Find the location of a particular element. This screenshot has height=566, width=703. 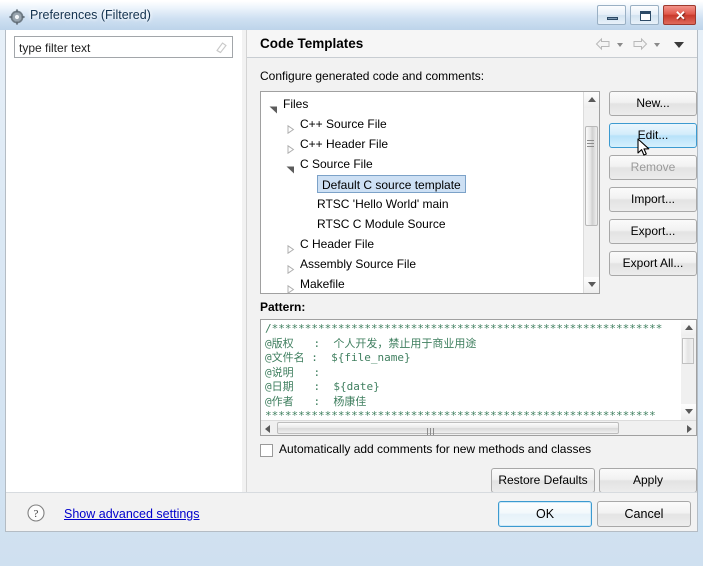

tree-item-rtsc-hello-world-main: RTSC 'Hello World' main is located at coordinates (422, 204).